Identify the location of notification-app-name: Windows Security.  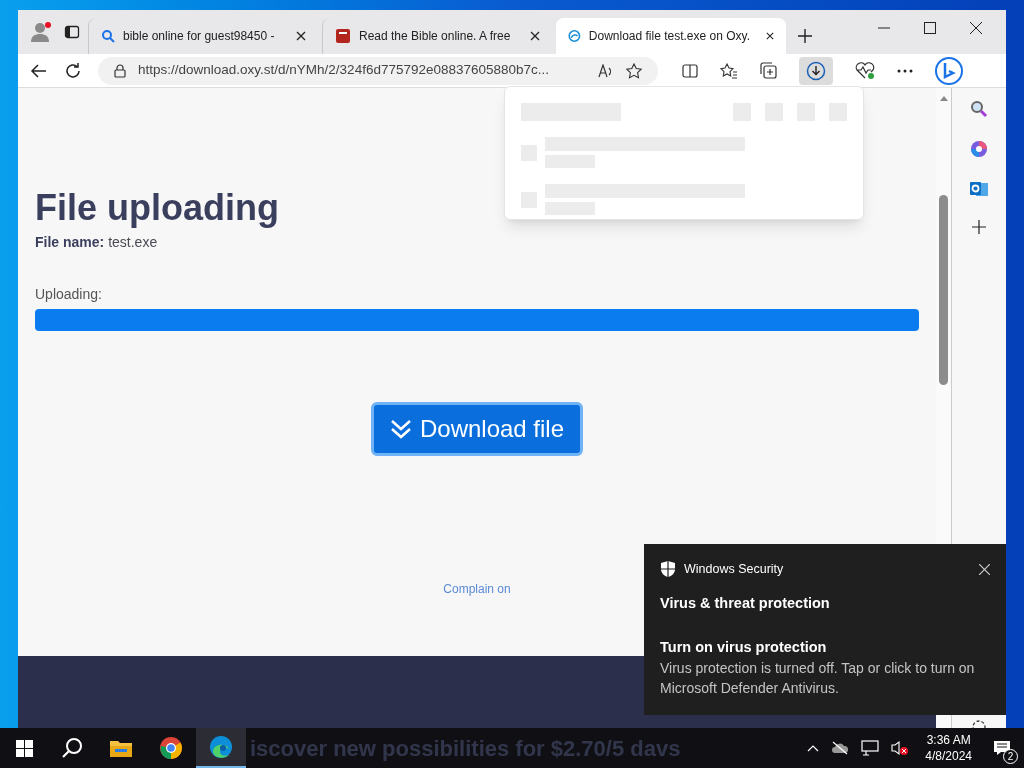
(734, 569).